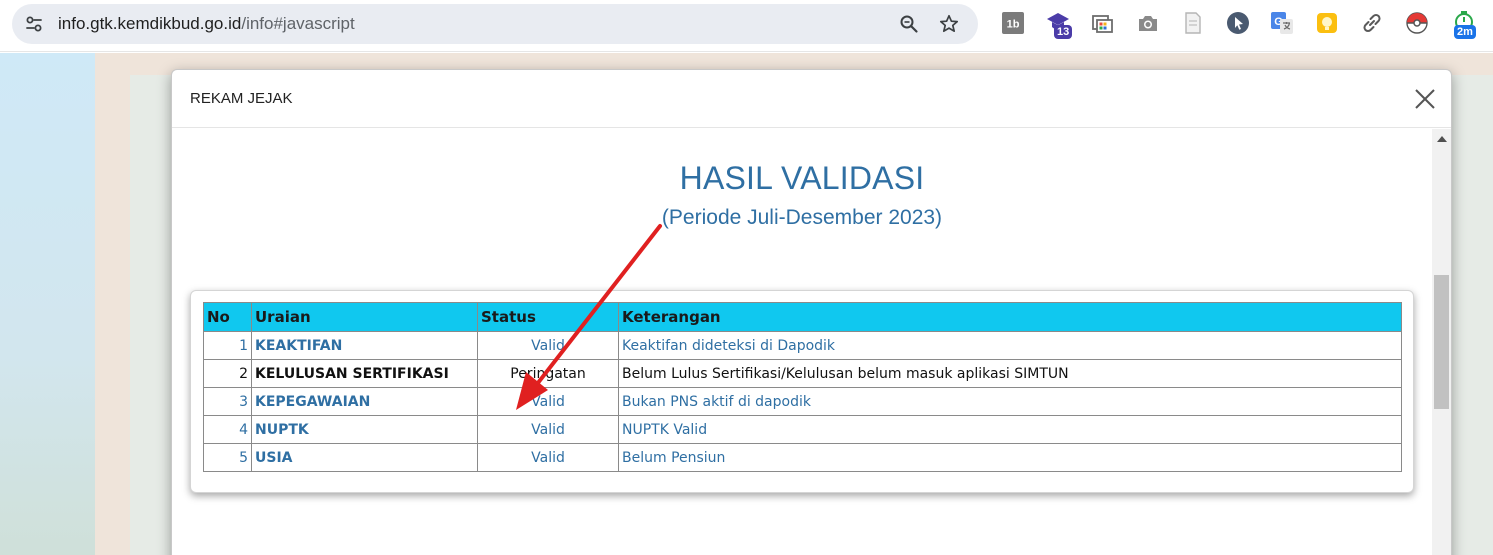 The width and height of the screenshot is (1493, 555). I want to click on row-uraian: KEPEGAWAIAN, so click(364, 401).